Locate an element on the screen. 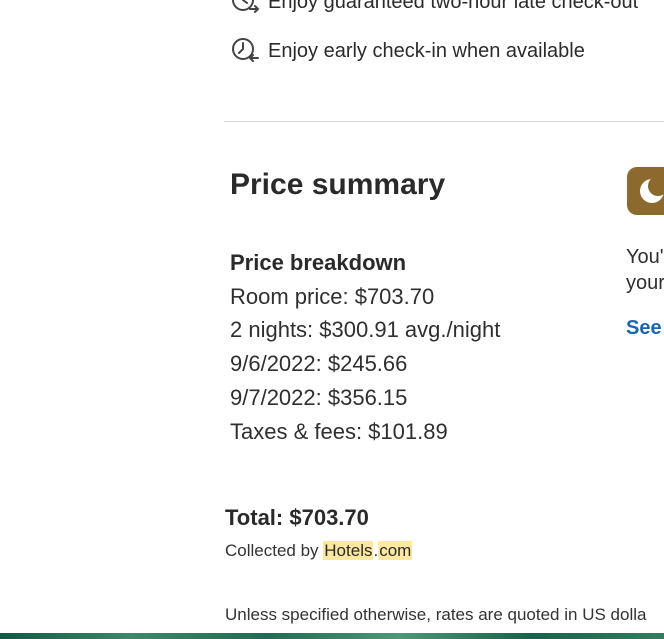 The image size is (664, 639). rewards-badge is located at coordinates (645, 191).